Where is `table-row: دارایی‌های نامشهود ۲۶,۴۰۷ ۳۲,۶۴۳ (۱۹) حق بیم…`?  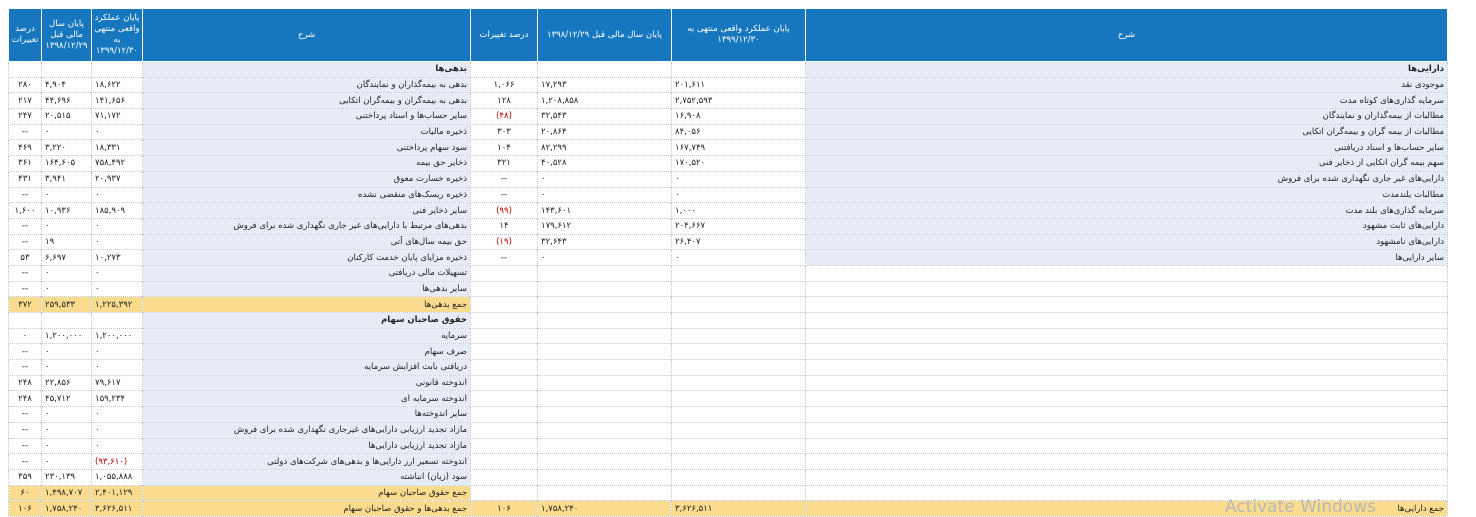
table-row: دارایی‌های نامشهود ۲۶,۴۰۷ ۳۲,۶۴۳ (۱۹) حق بیم… is located at coordinates (728, 242).